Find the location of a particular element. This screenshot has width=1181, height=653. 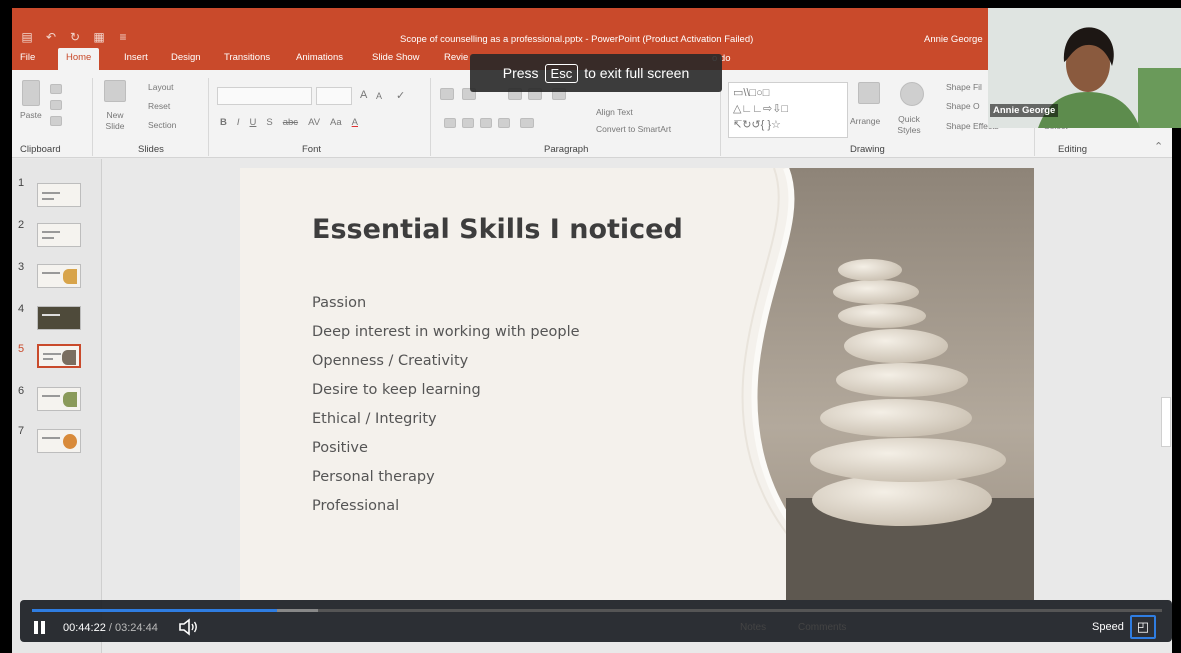

start-slideshow-icon: ▦ is located at coordinates (99, 37).